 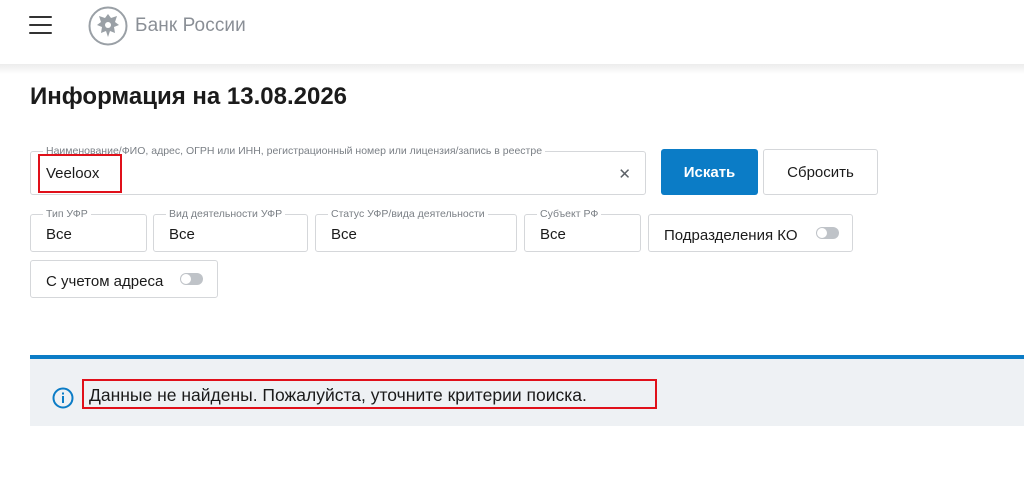 I want to click on close-icon: ✕, so click(x=624, y=174).